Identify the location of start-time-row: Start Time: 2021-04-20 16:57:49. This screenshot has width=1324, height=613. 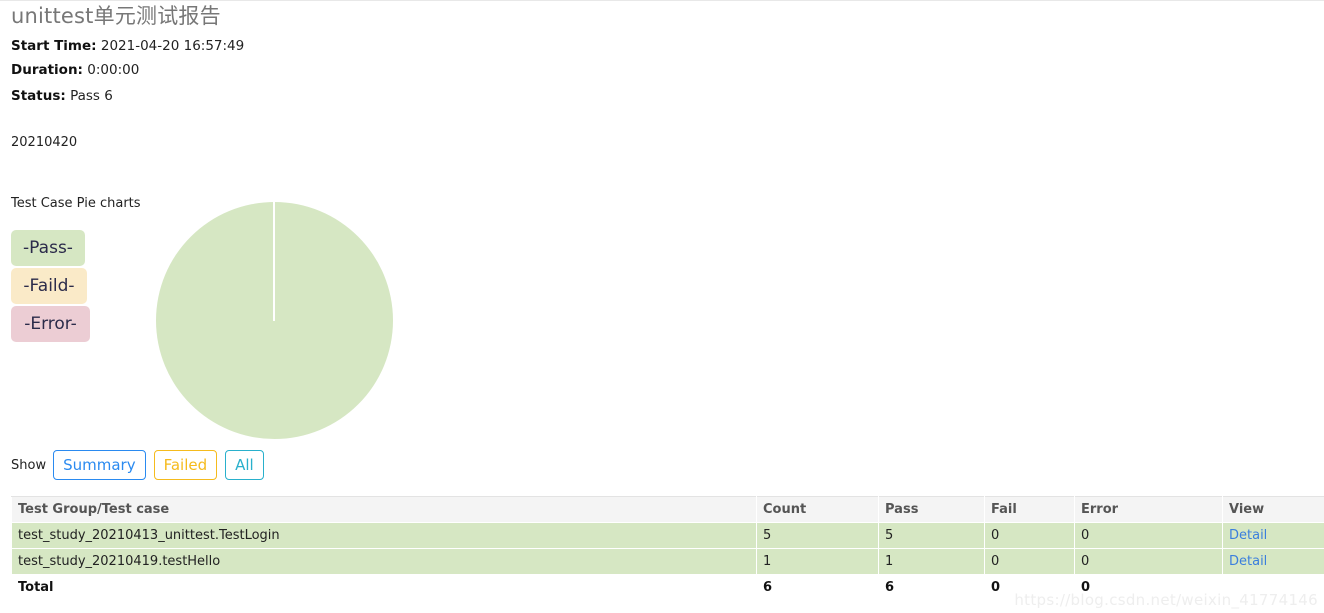
(127, 46).